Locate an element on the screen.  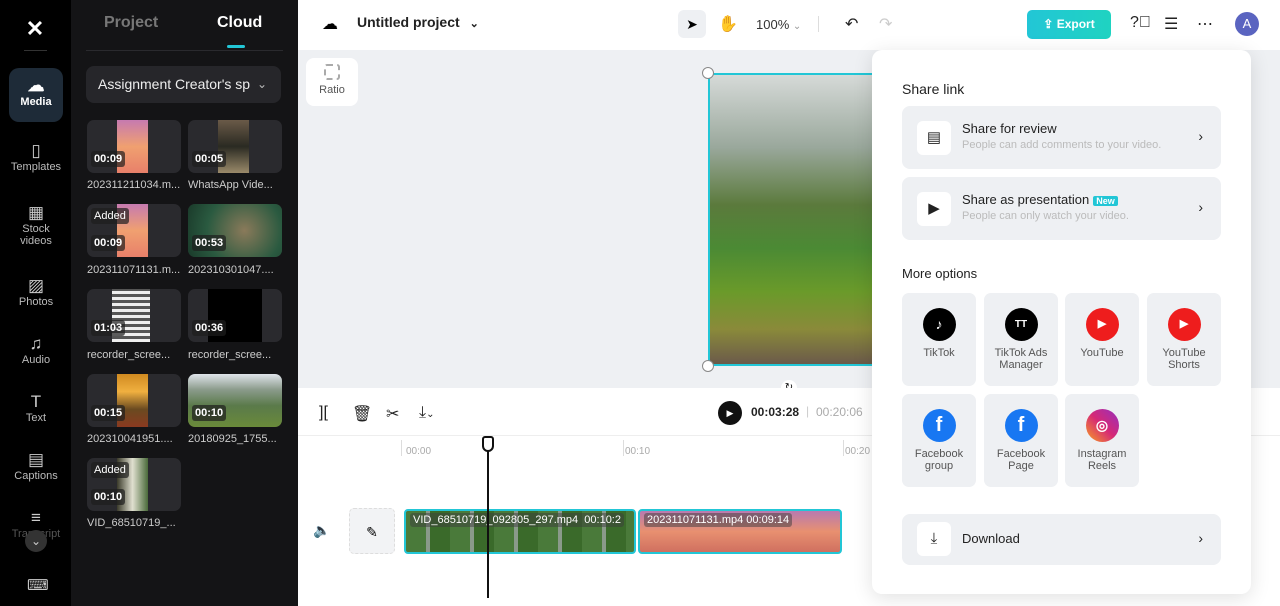
more-options-heading: More options is located at coordinates (940, 273).